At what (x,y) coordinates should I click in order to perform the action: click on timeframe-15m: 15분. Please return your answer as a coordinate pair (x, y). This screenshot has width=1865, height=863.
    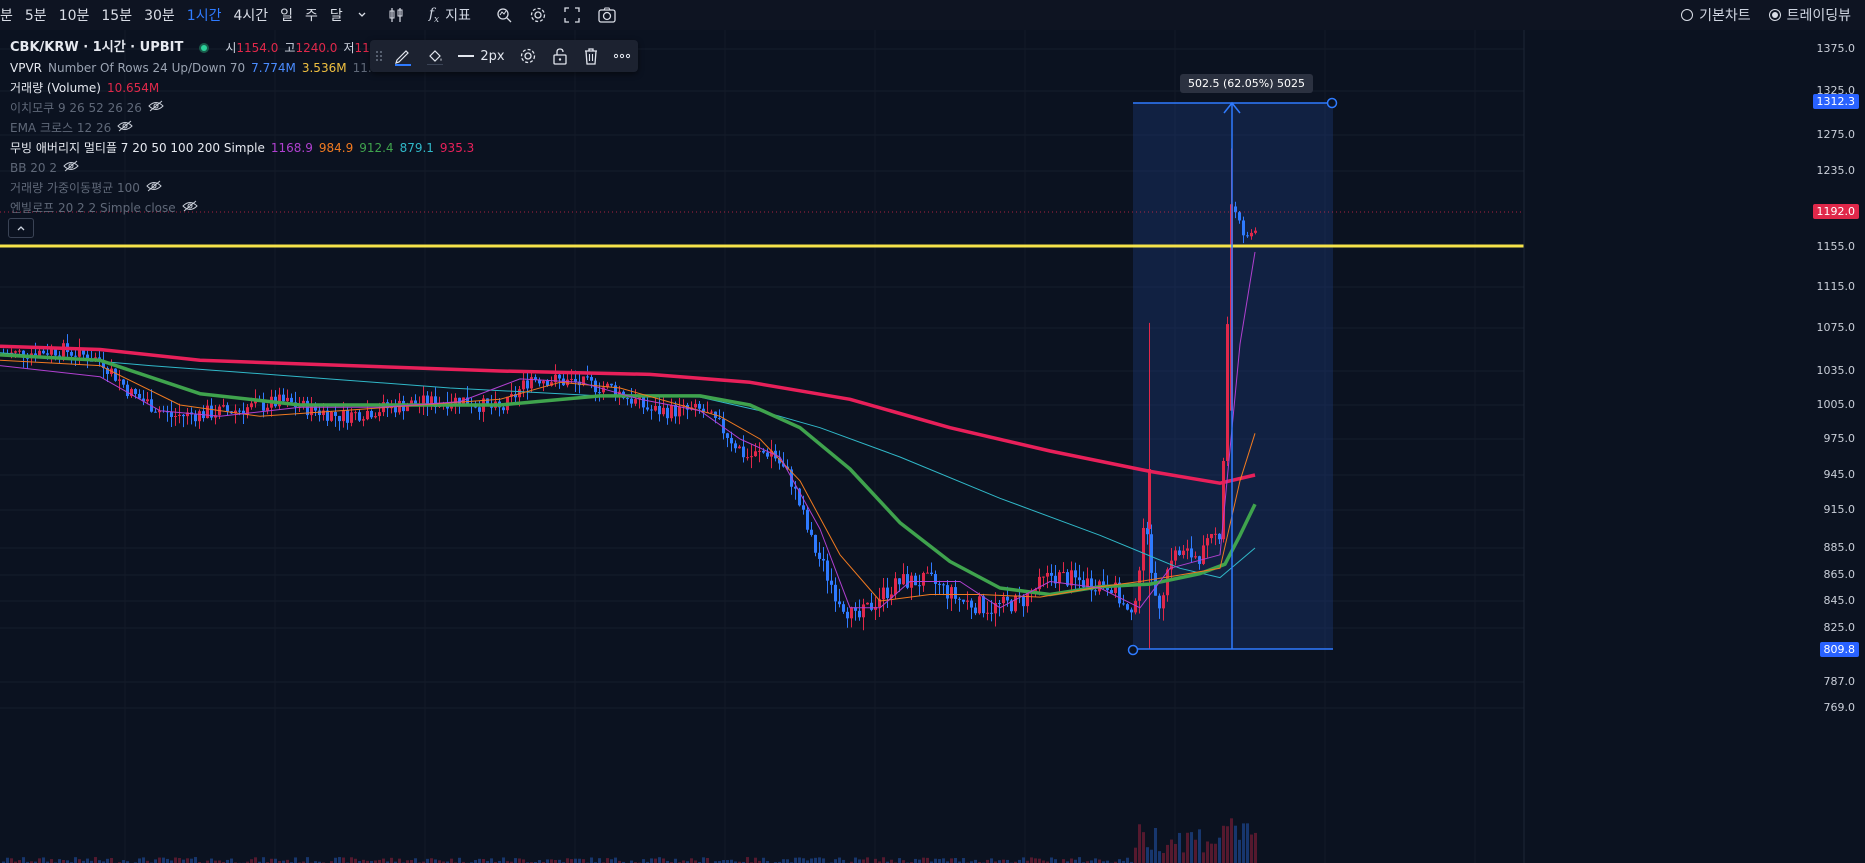
    Looking at the image, I should click on (116, 15).